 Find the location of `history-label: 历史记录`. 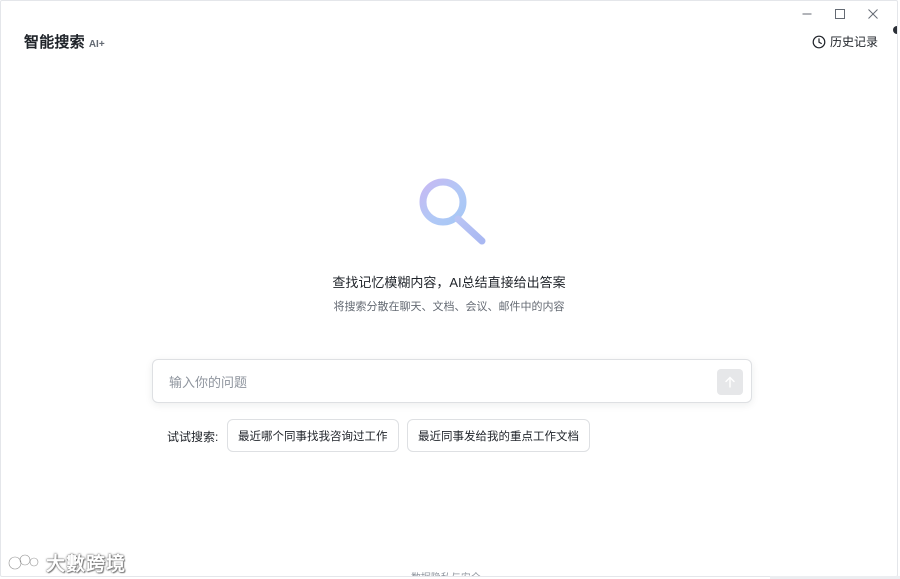

history-label: 历史记录 is located at coordinates (853, 42).